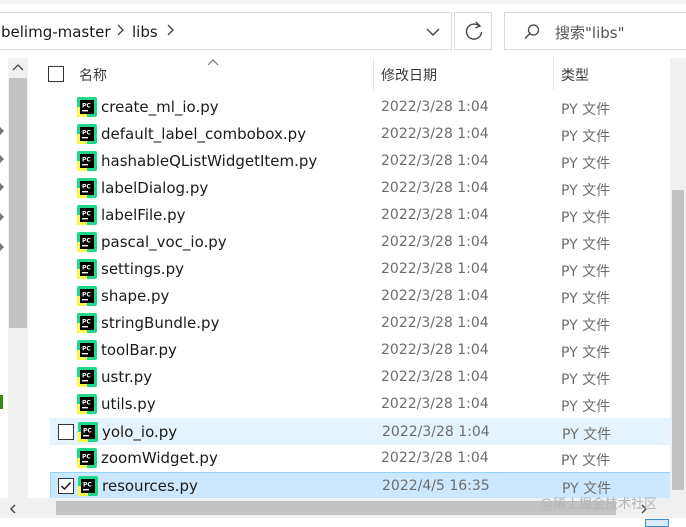  I want to click on address-history-dropdown, so click(433, 32).